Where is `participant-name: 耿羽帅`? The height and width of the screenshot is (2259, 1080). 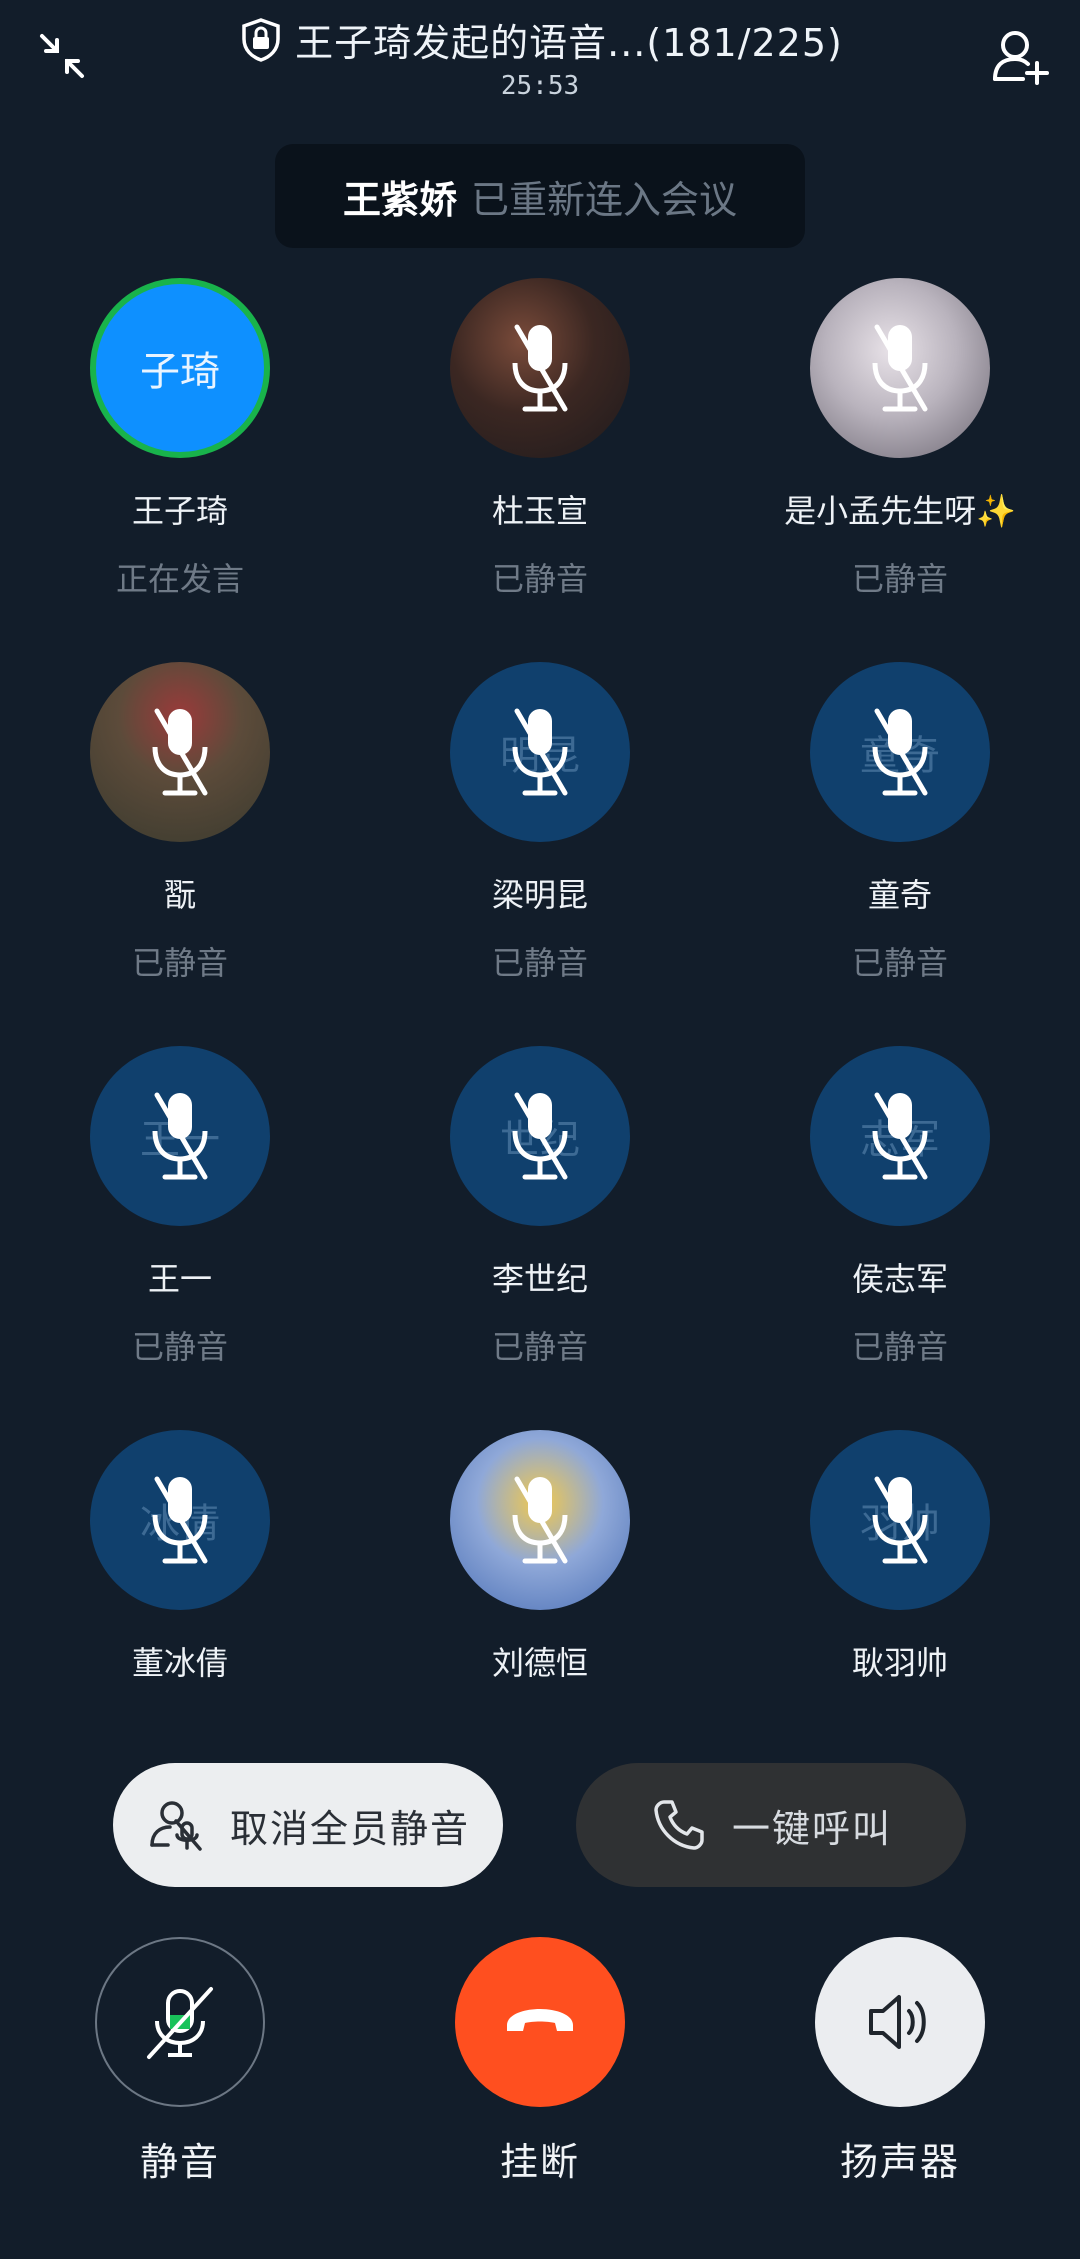 participant-name: 耿羽帅 is located at coordinates (899, 1663).